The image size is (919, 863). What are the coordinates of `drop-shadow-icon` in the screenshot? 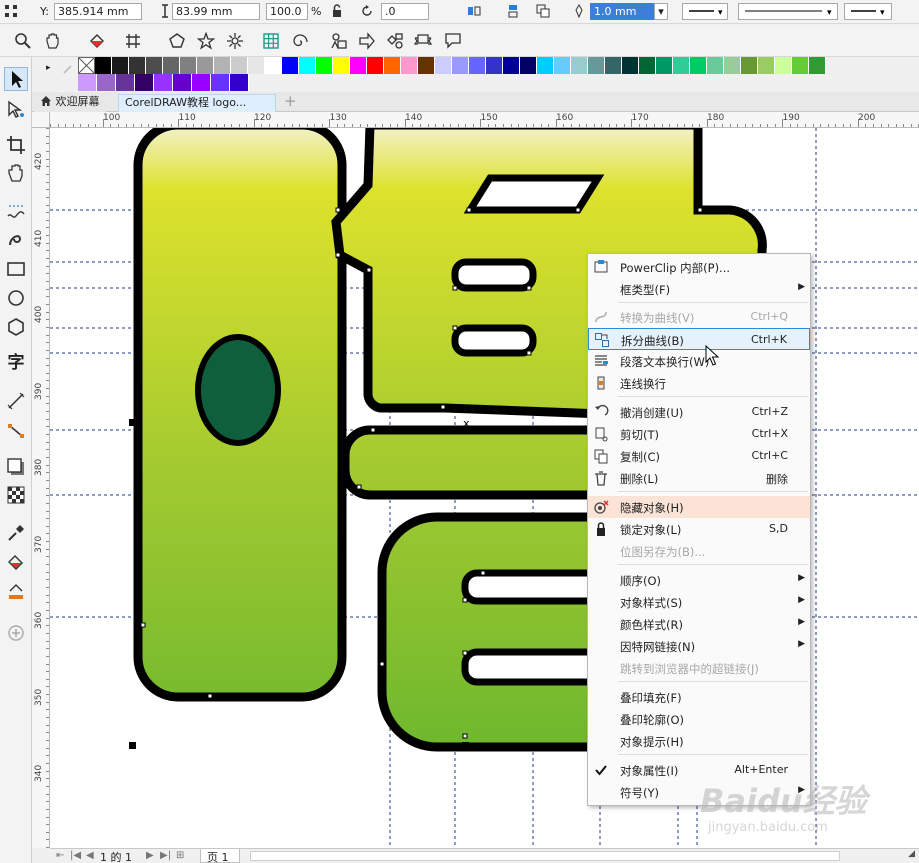 It's located at (16, 467).